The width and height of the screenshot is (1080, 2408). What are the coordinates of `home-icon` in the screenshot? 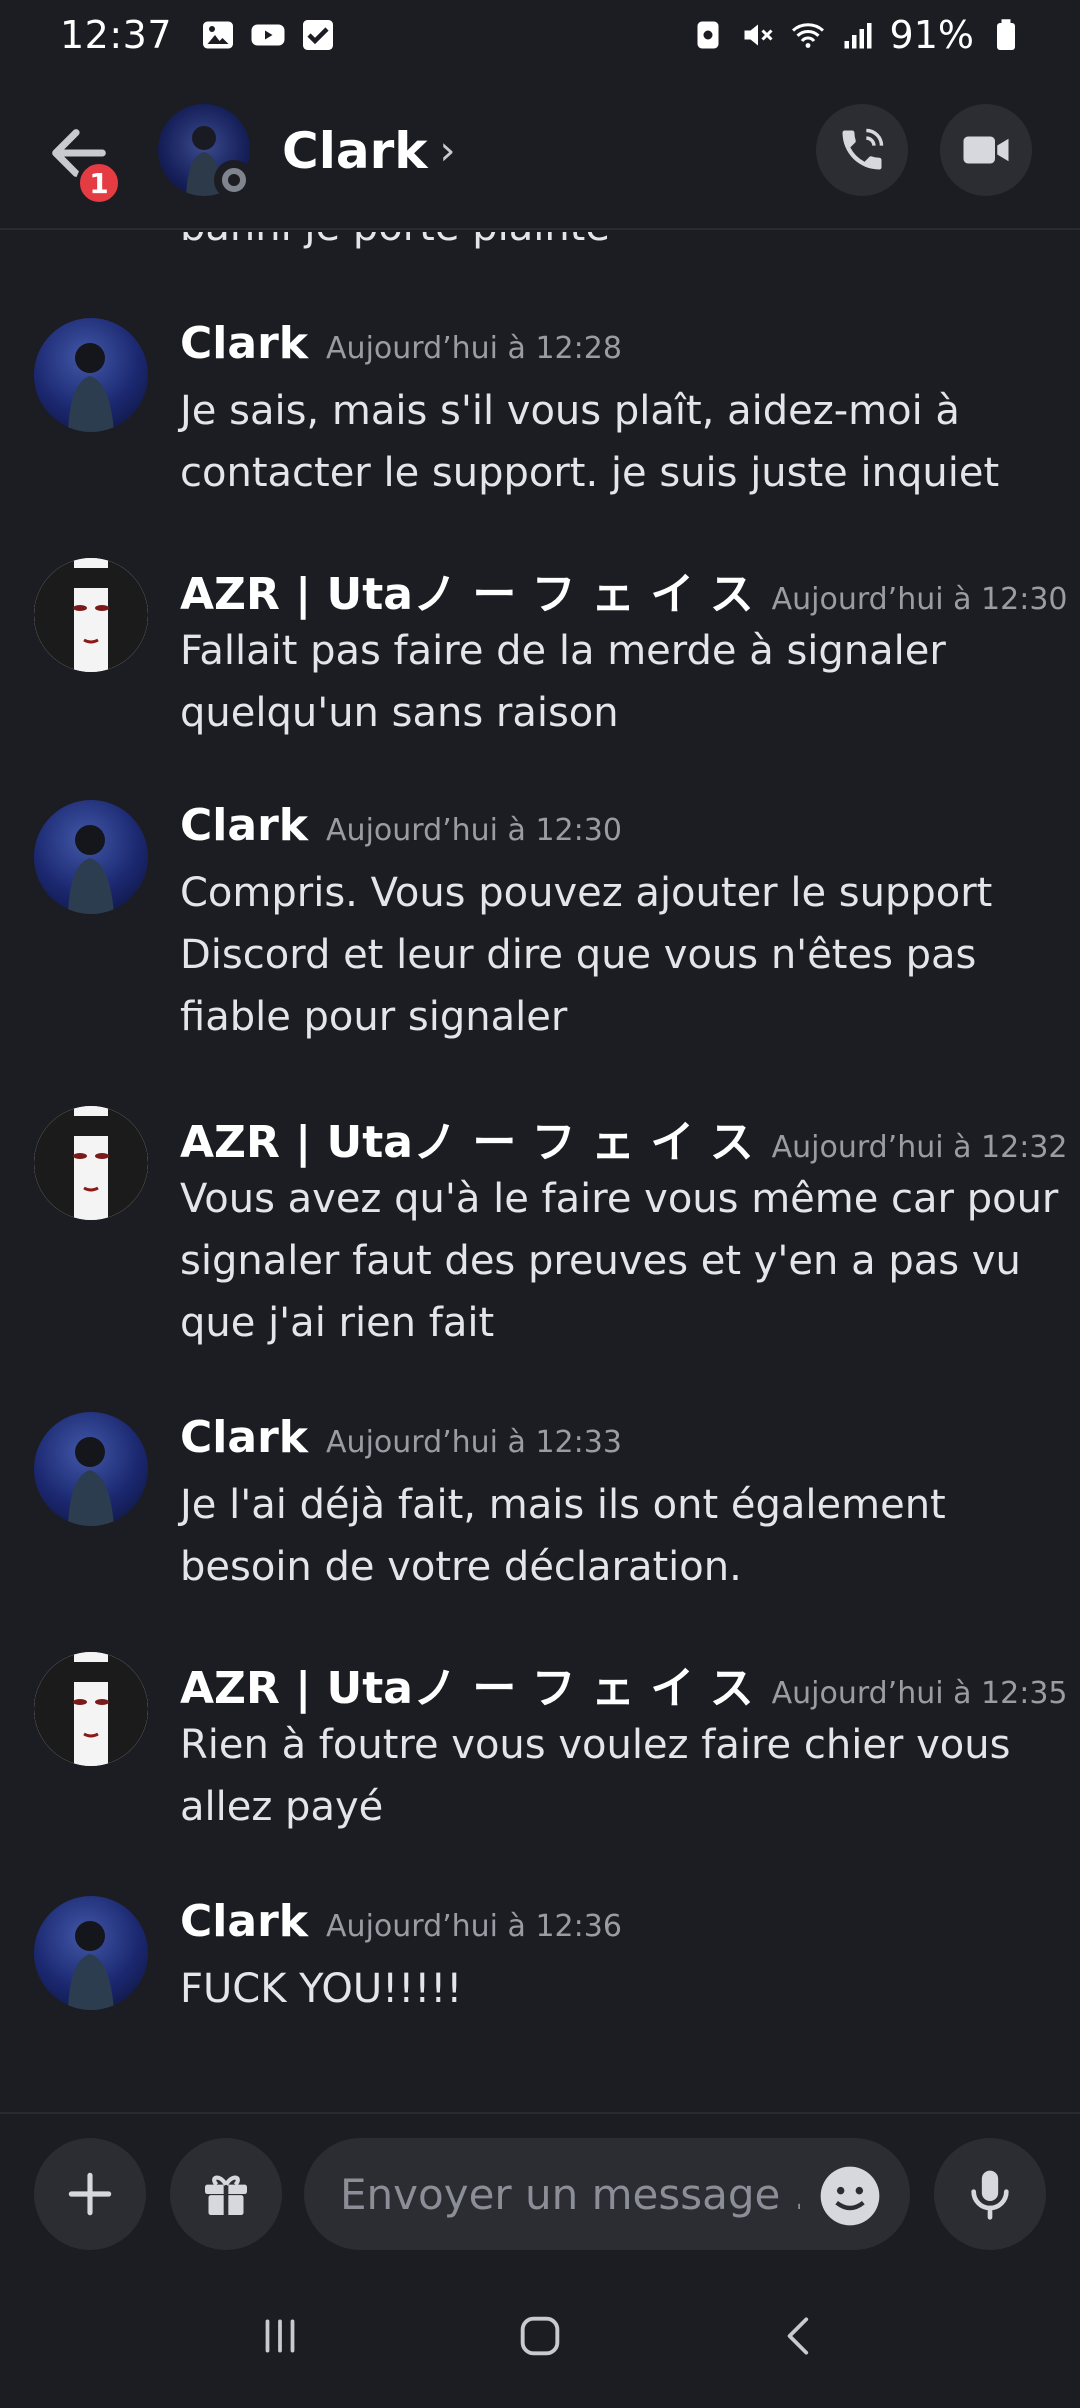 It's located at (540, 2336).